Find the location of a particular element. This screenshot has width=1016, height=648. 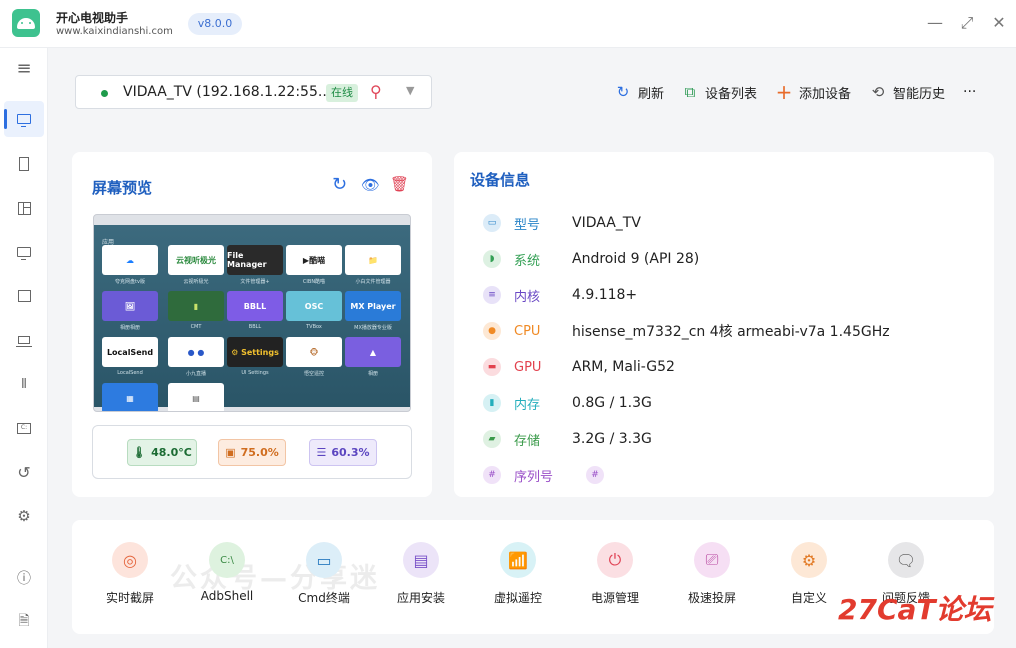

sidebar-item-docs: 🗎 is located at coordinates (24, 622).